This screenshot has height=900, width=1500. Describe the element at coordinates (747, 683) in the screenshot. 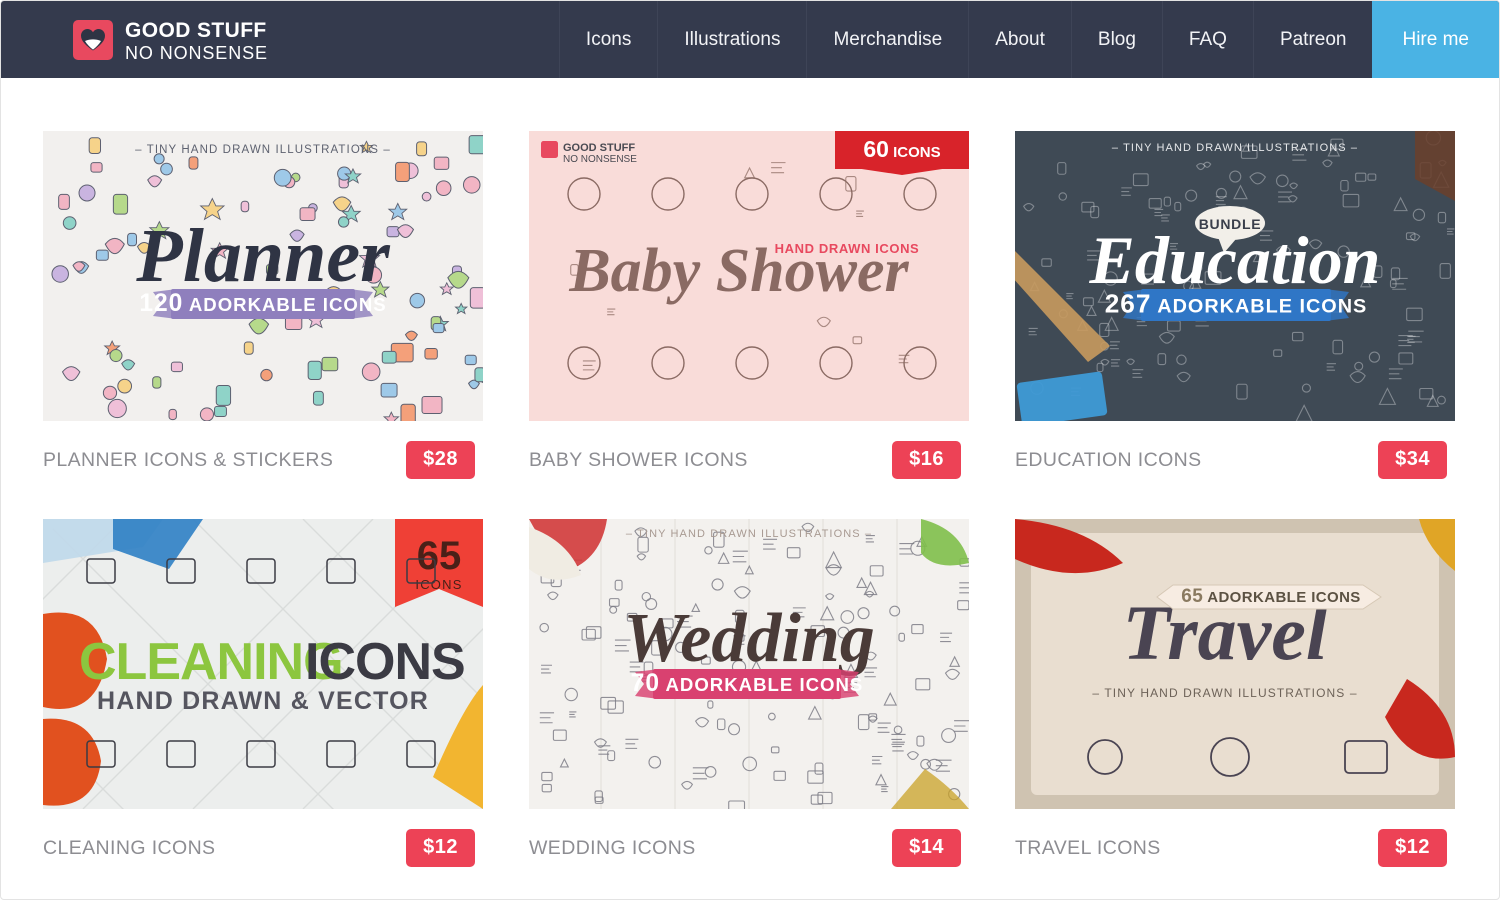

I see `svg-text: 70 ADORKABLE ICONS` at that location.